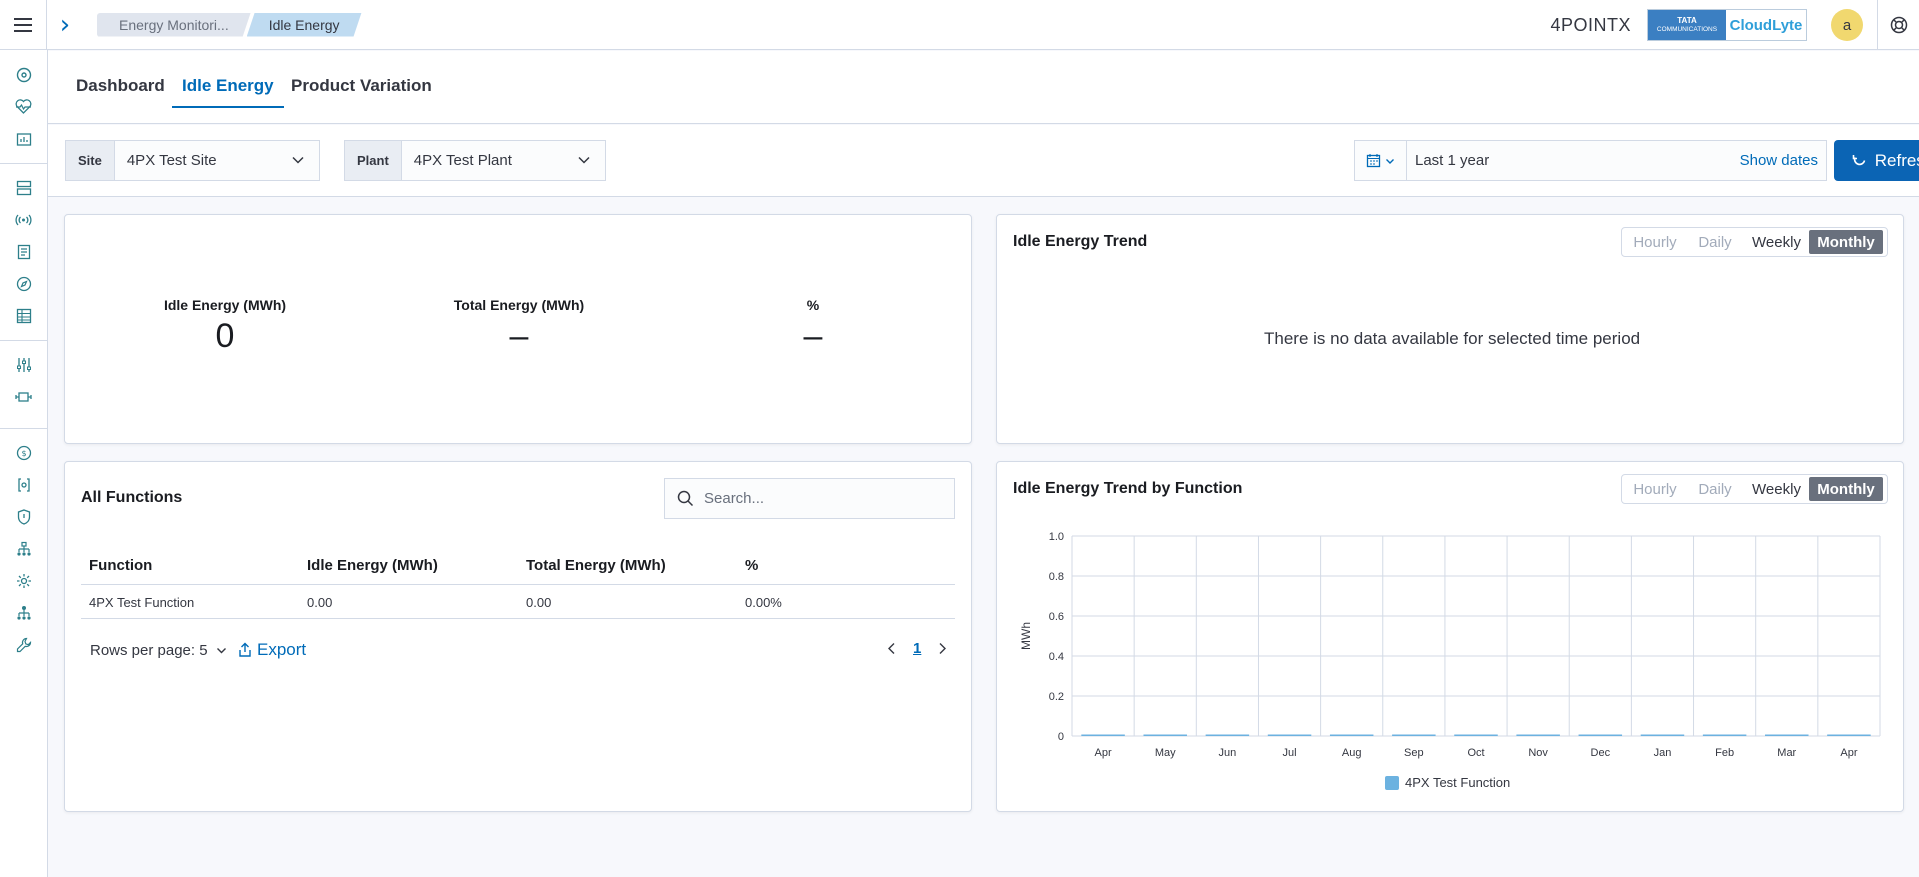  Describe the element at coordinates (225, 336) in the screenshot. I see `idle-energy-stat-value: 0` at that location.